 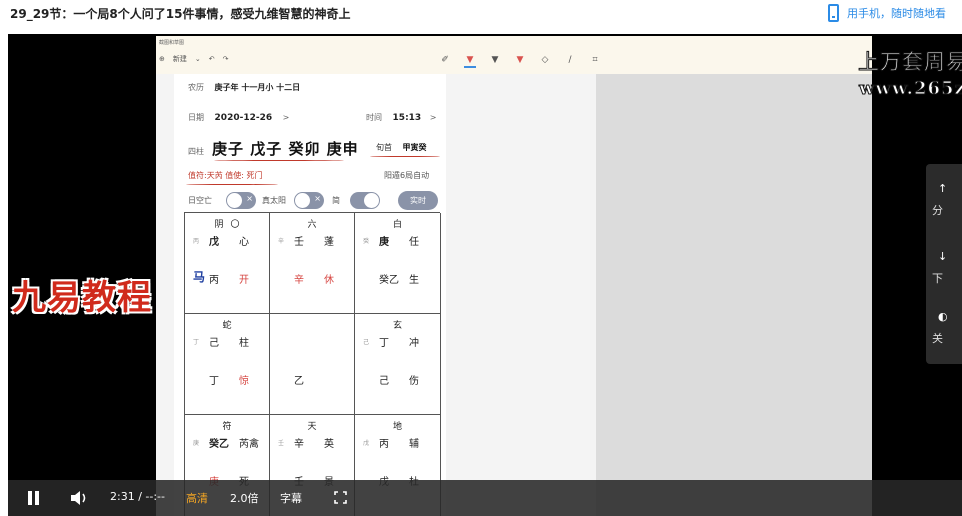 I want to click on close-label: 关, so click(x=937, y=338).